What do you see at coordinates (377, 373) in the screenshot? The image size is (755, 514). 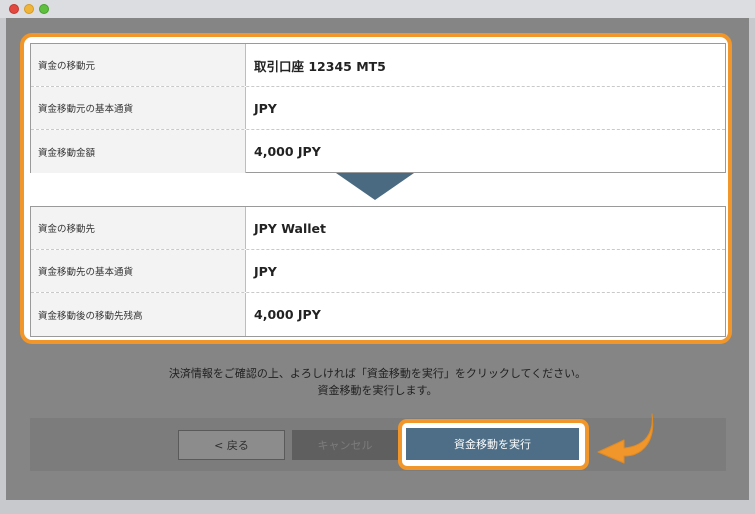 I see `instructions-line-1: 決済情報をご確認の上、よろしければ「資金移動を実行」をクリックしてください。` at bounding box center [377, 373].